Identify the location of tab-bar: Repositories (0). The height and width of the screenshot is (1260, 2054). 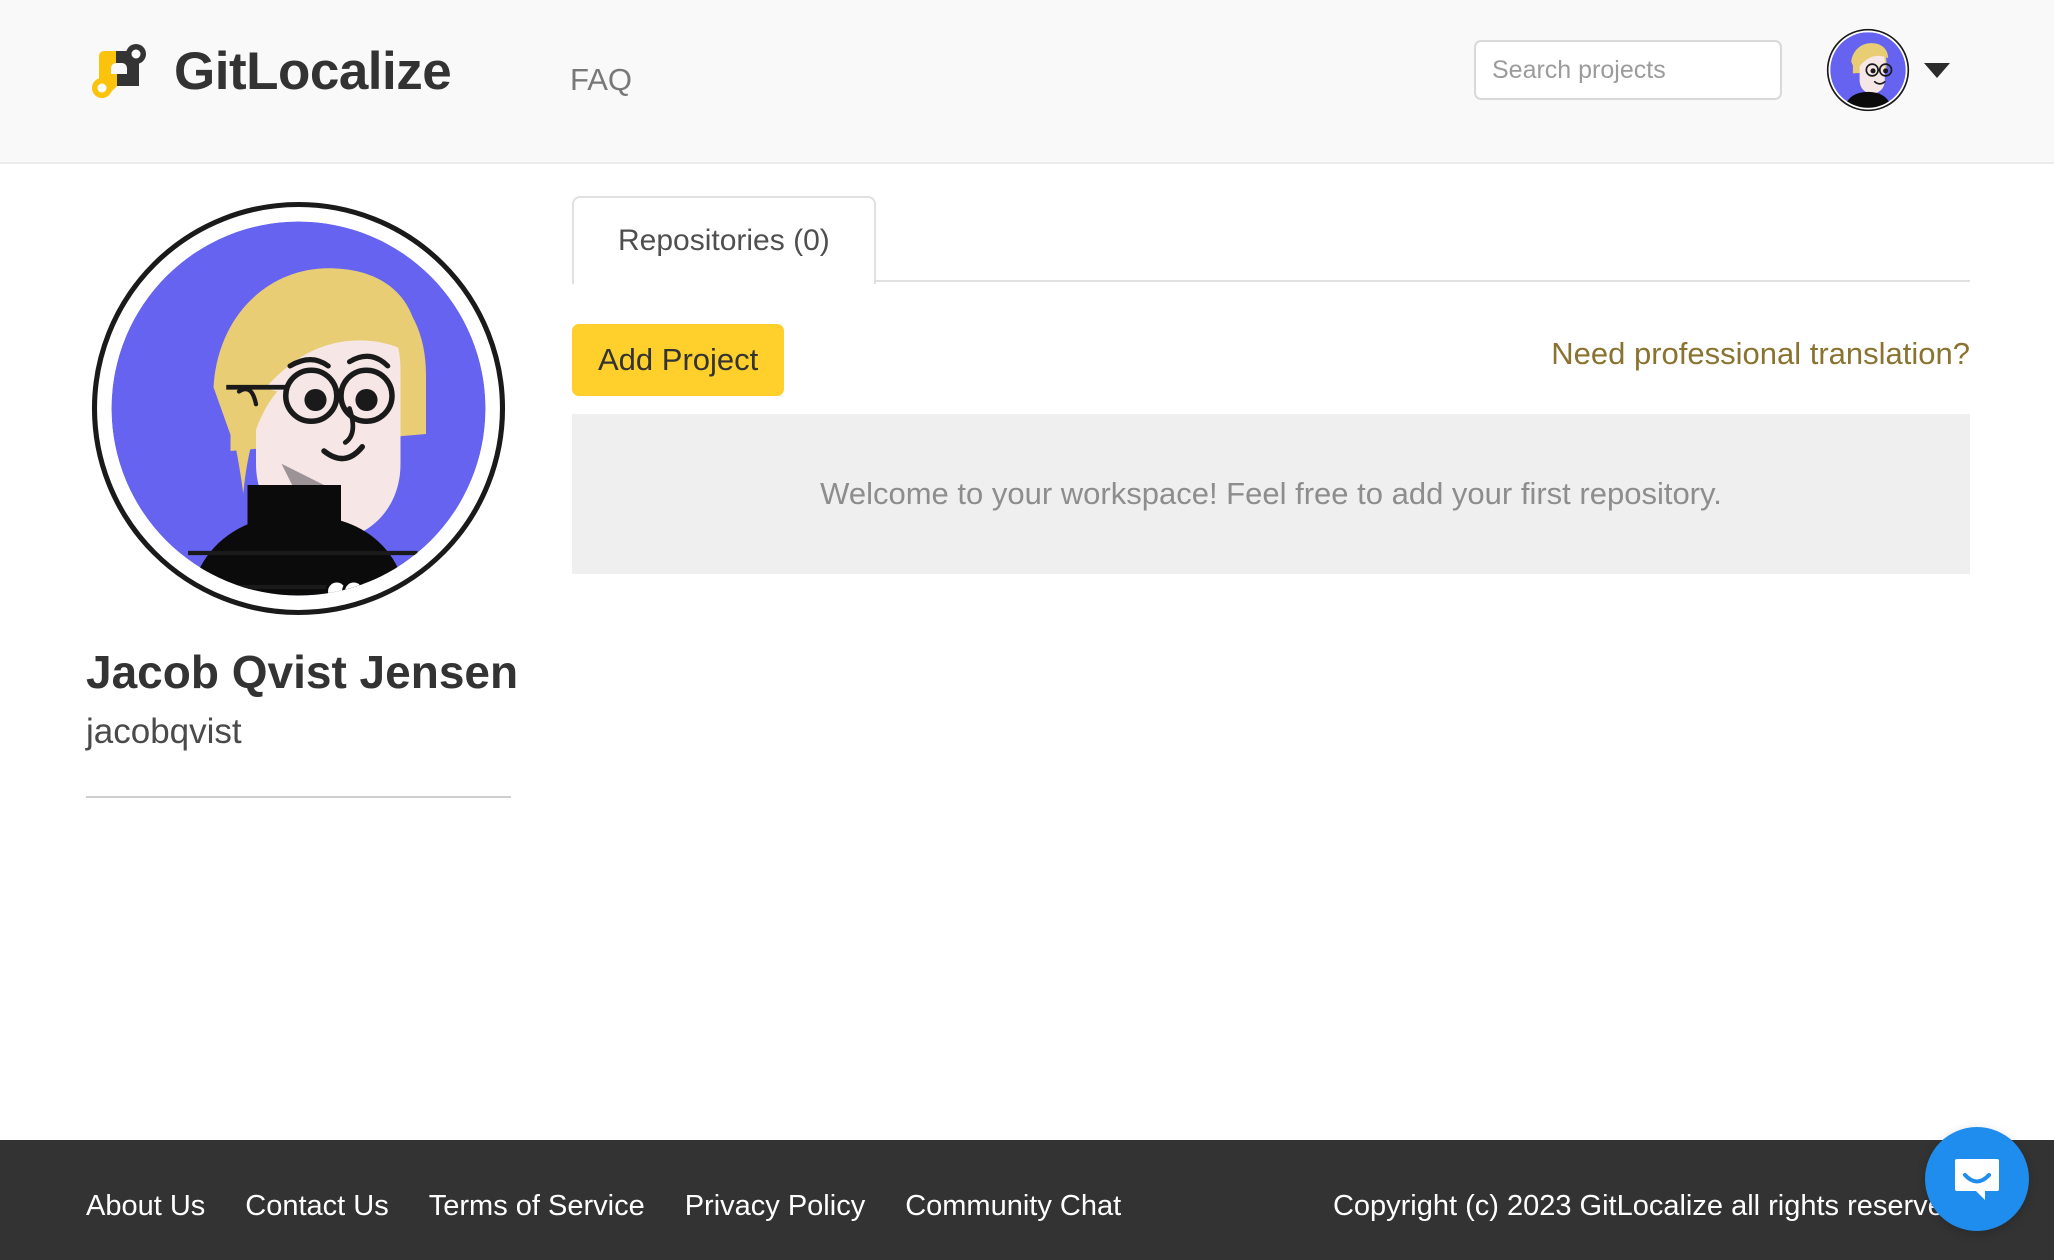
(1271, 240).